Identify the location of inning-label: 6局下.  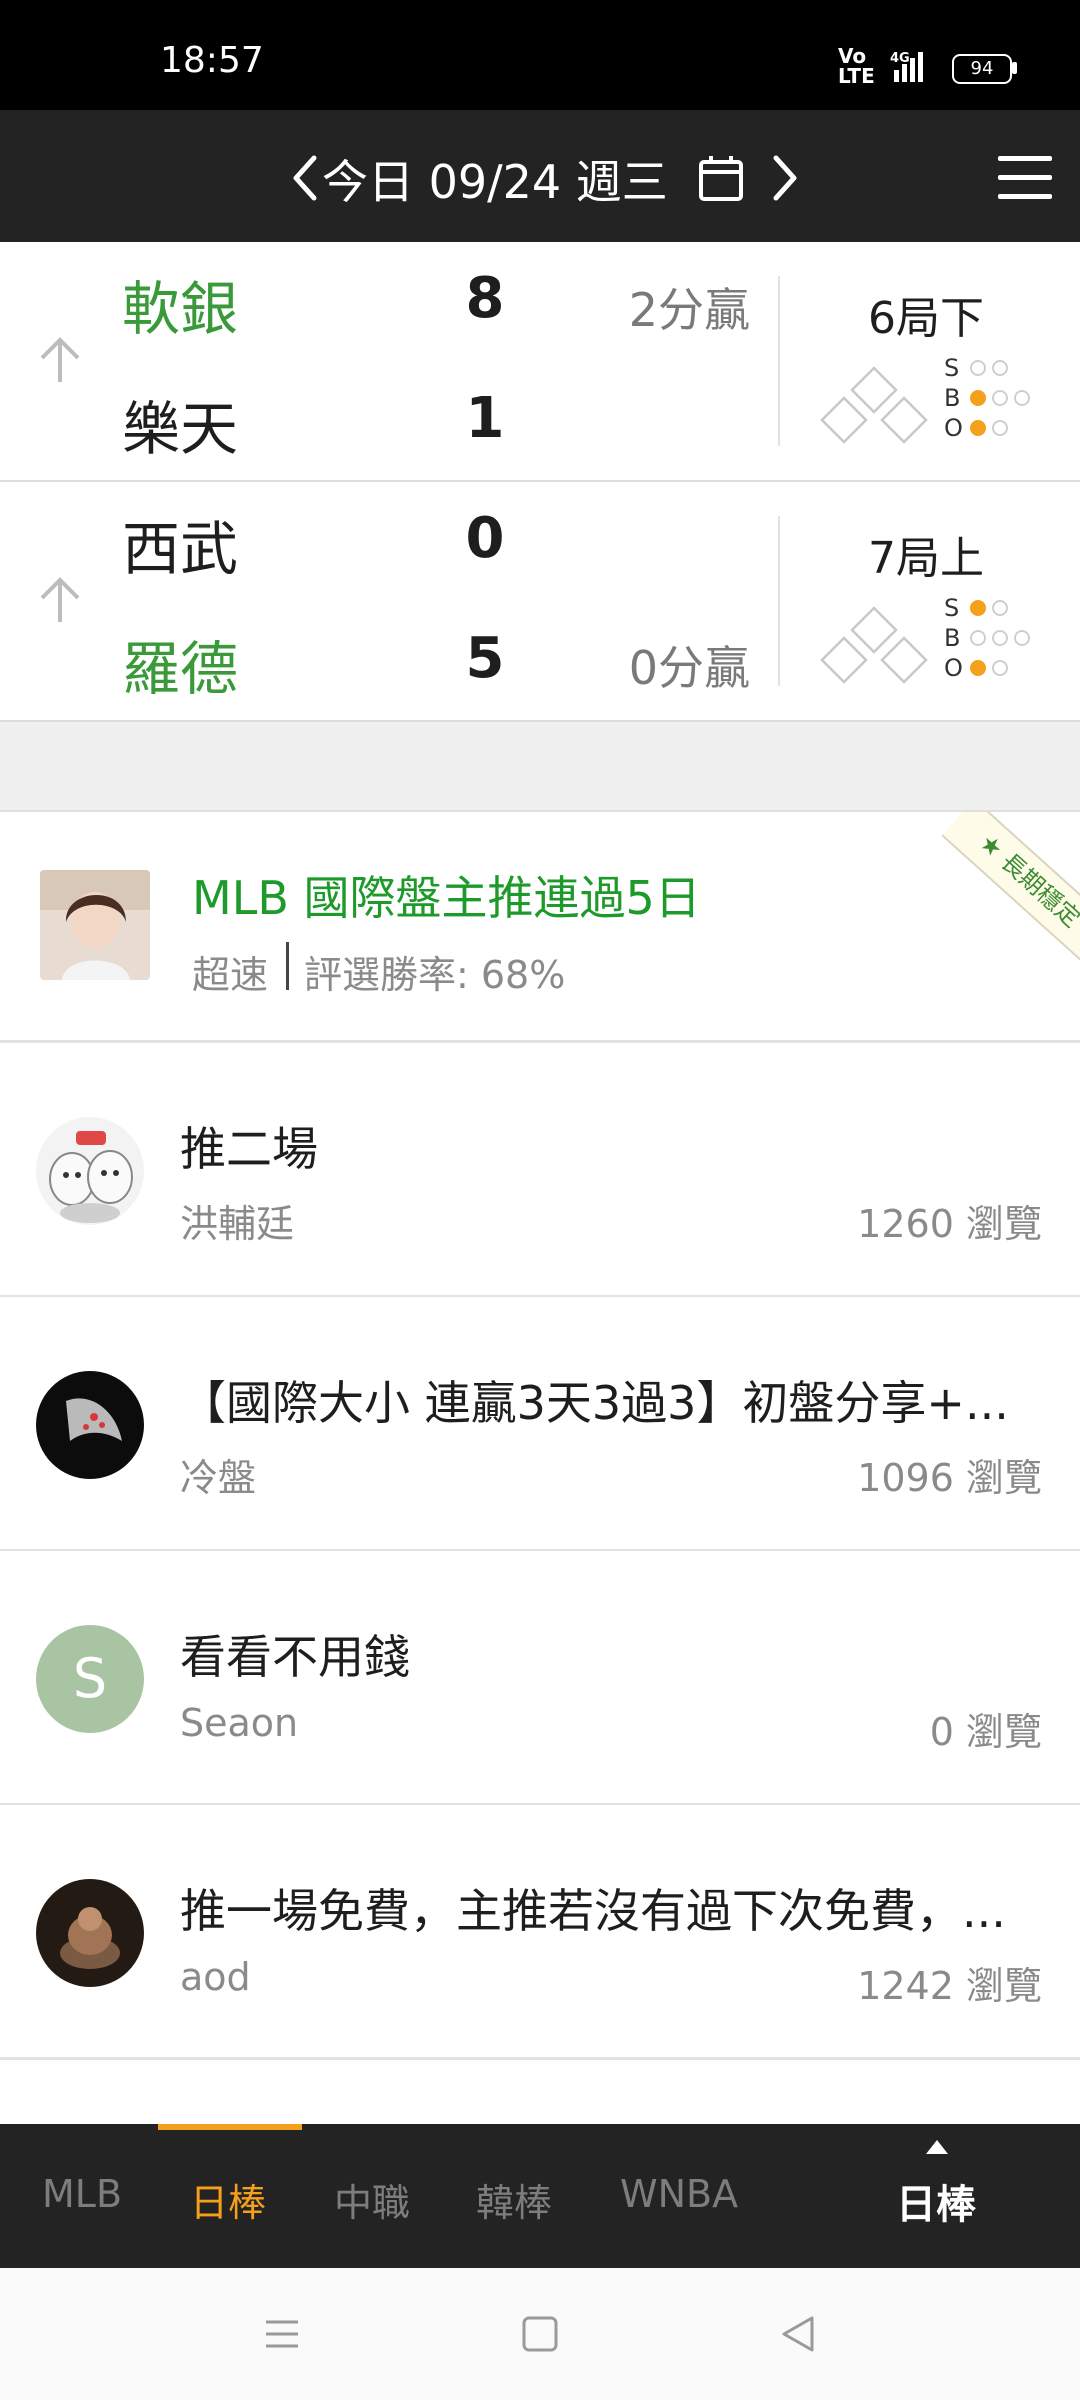
(926, 318).